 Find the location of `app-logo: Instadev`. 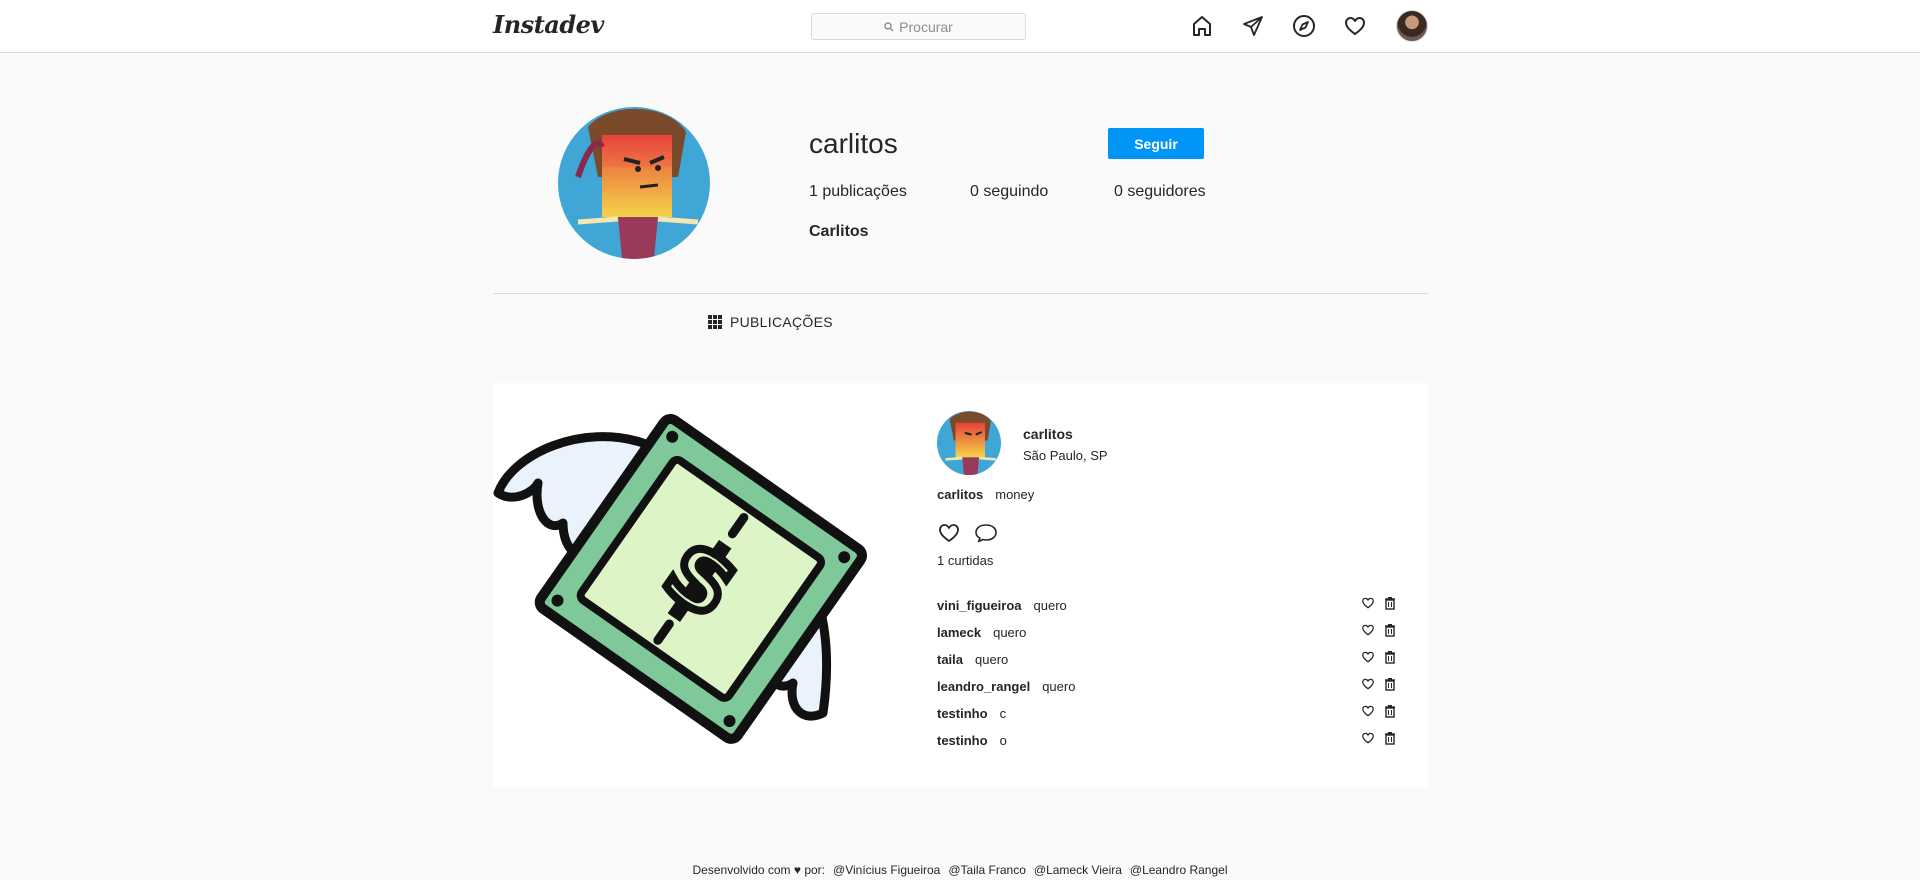

app-logo: Instadev is located at coordinates (548, 24).